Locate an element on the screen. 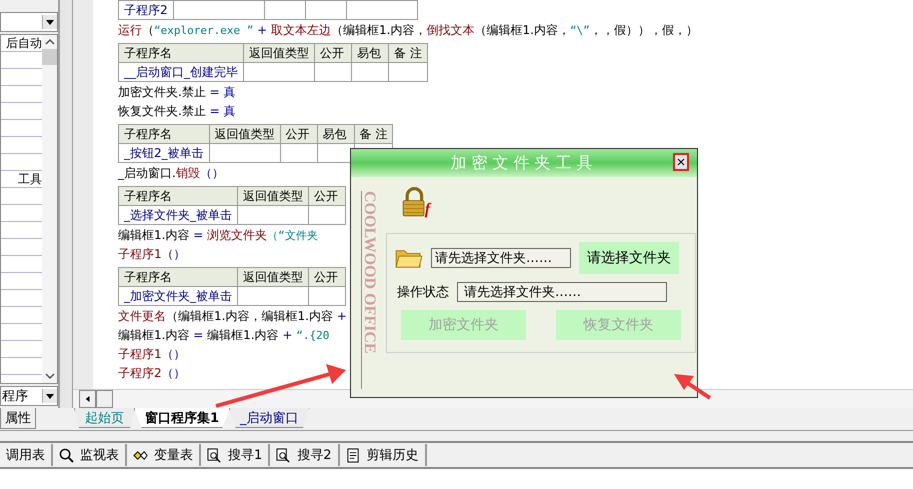 Image resolution: width=913 pixels, height=489 pixels. vertical-brand-text: COOLWOOD OFFICE is located at coordinates (369, 290).